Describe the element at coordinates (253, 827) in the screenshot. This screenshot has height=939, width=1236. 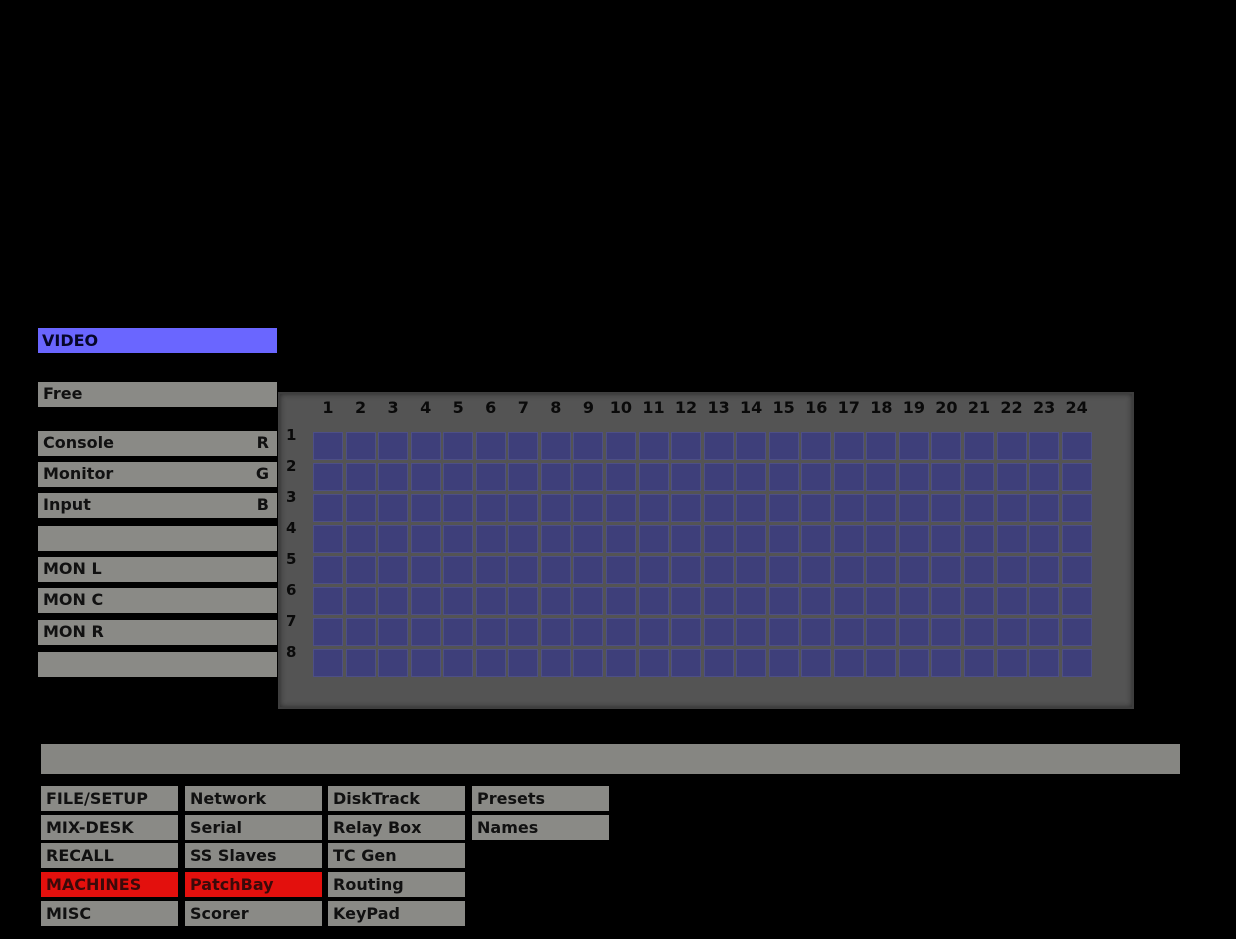
I see `sub-menu-item-serial: Serial` at that location.